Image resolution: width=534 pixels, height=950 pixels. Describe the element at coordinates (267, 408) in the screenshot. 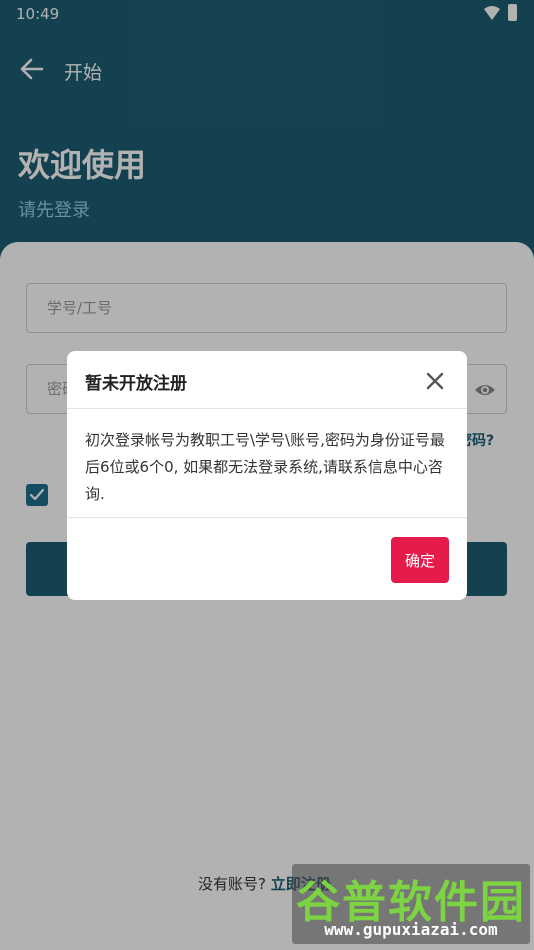

I see `dialog-divider-top` at that location.